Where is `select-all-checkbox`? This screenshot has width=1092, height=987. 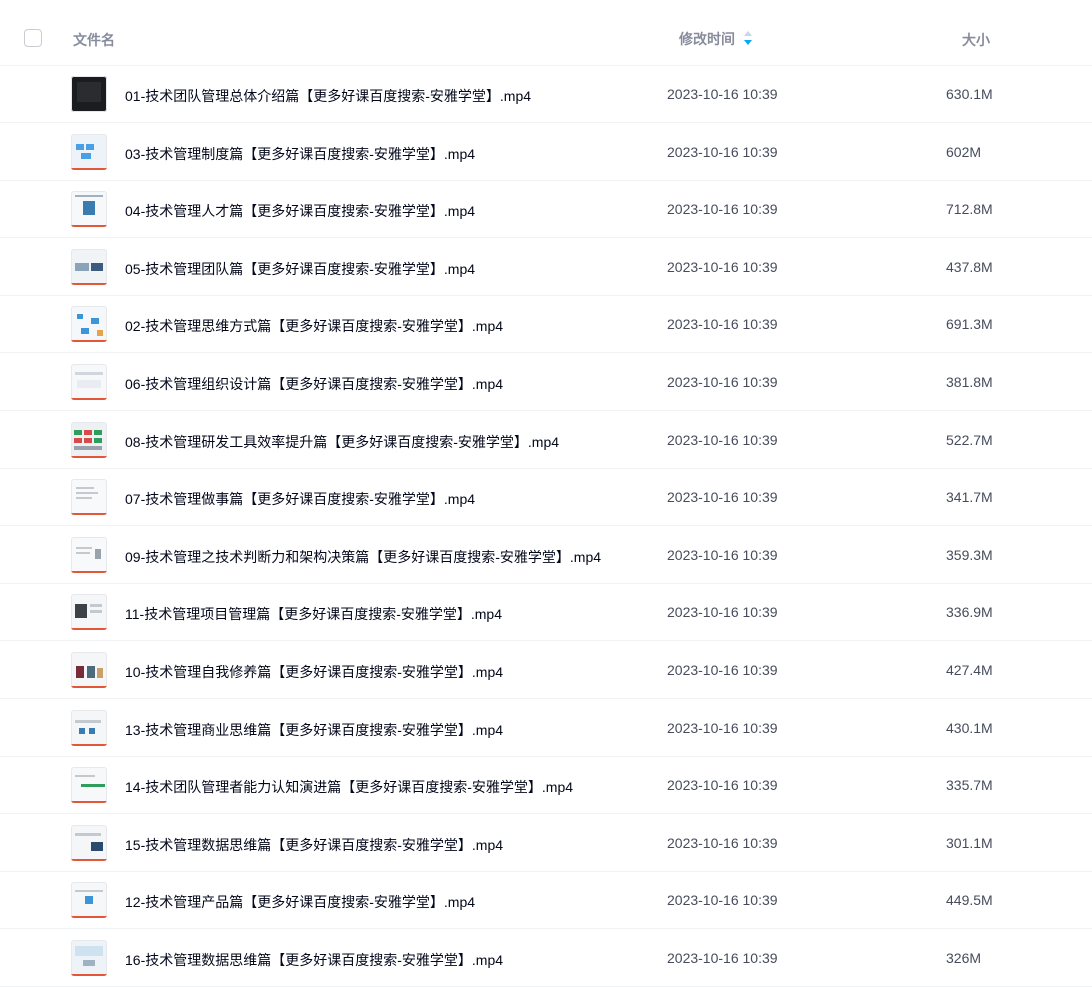
select-all-checkbox is located at coordinates (33, 38).